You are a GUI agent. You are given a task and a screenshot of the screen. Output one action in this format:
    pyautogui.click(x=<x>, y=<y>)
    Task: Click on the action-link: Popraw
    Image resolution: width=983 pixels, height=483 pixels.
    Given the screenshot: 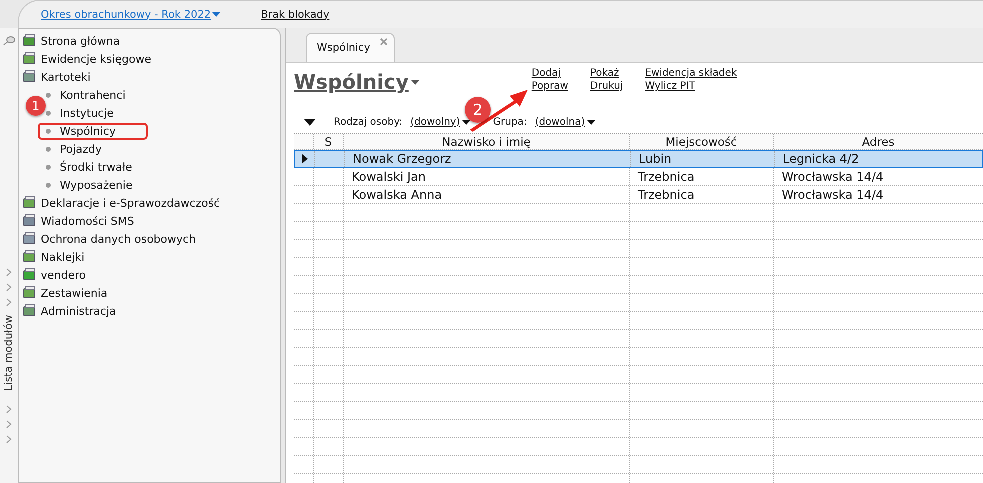 What is the action you would take?
    pyautogui.click(x=550, y=86)
    